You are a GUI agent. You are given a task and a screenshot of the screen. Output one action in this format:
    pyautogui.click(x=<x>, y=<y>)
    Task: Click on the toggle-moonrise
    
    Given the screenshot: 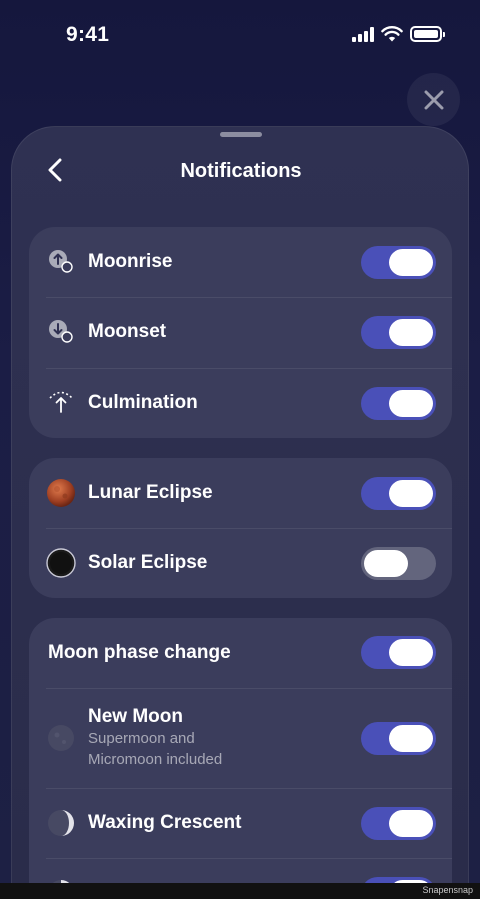 What is the action you would take?
    pyautogui.click(x=398, y=262)
    